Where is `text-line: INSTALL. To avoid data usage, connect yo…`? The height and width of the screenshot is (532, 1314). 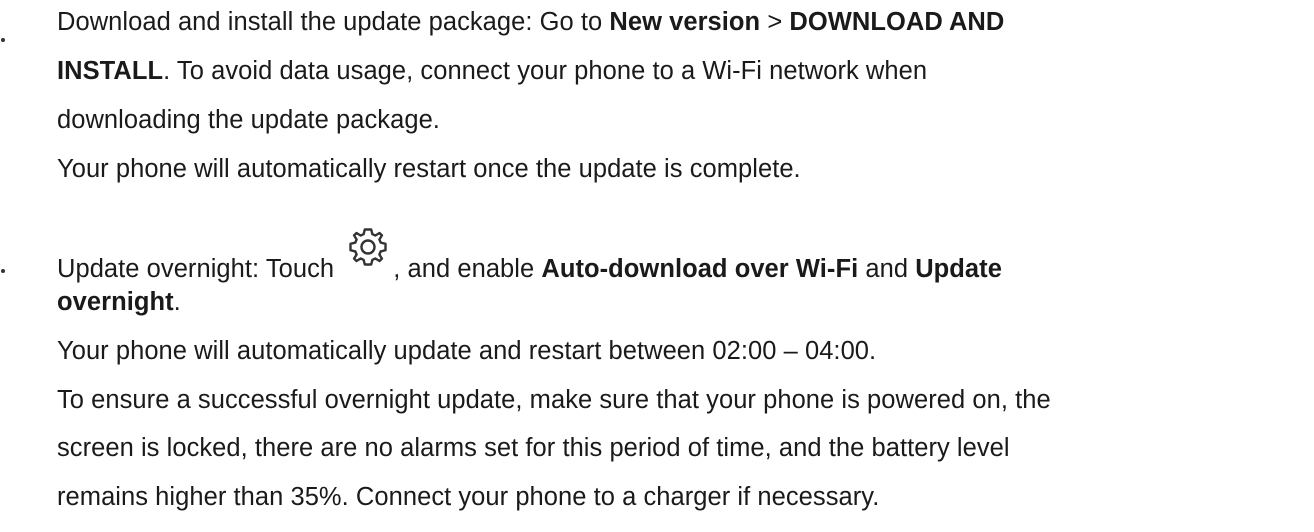 text-line: INSTALL. To avoid data usage, connect yo… is located at coordinates (492, 71).